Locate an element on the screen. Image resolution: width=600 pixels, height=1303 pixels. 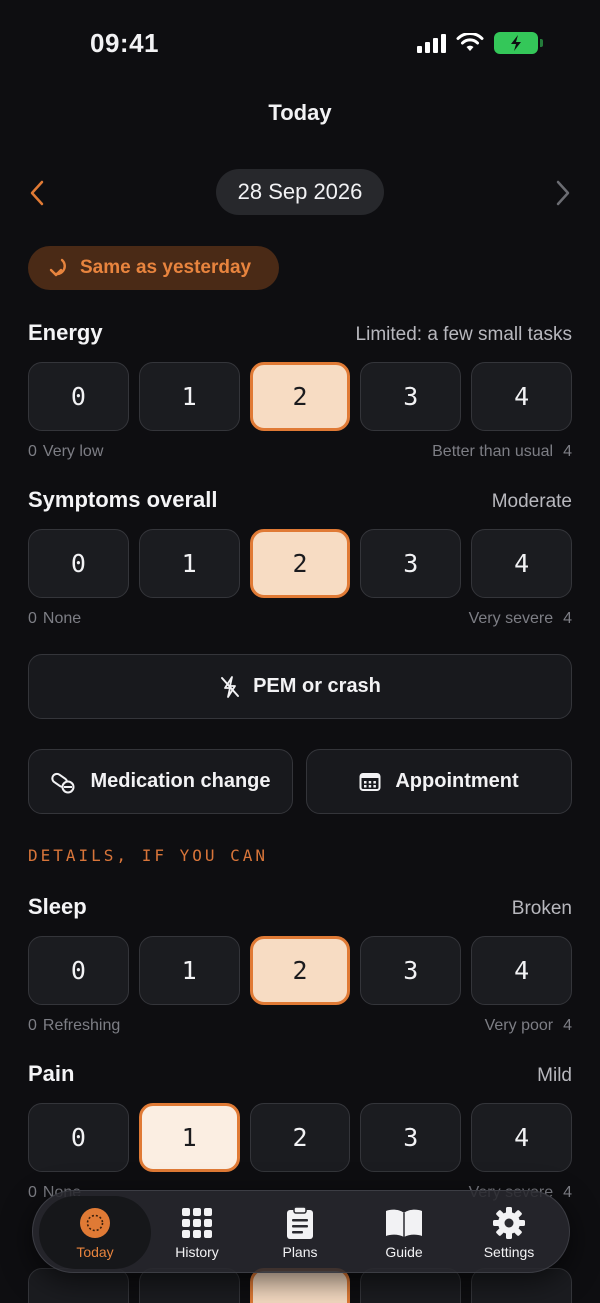
battery-icon is located at coordinates (518, 43).